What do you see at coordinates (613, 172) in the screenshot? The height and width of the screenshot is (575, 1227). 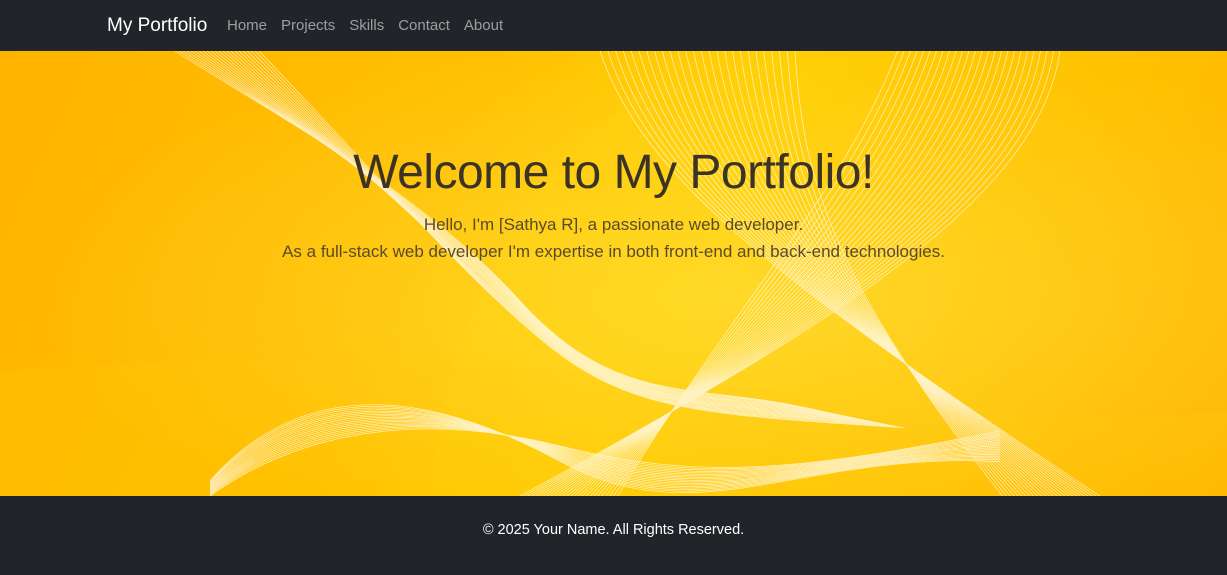 I see `hero-title: Welcome to My Portfolio!` at bounding box center [613, 172].